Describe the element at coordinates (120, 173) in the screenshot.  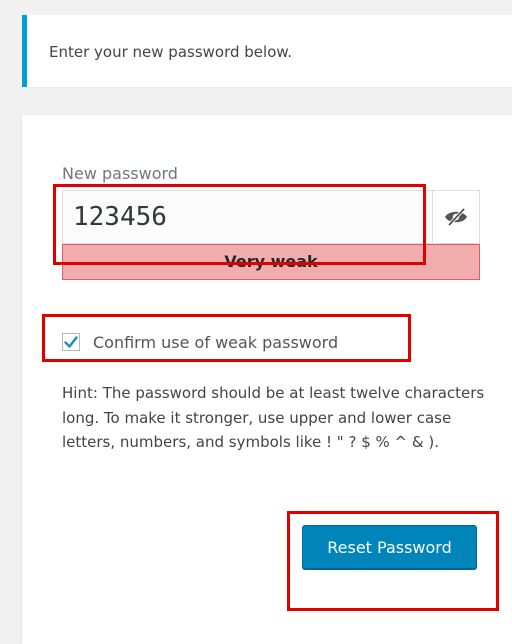
I see `password-label: New password` at that location.